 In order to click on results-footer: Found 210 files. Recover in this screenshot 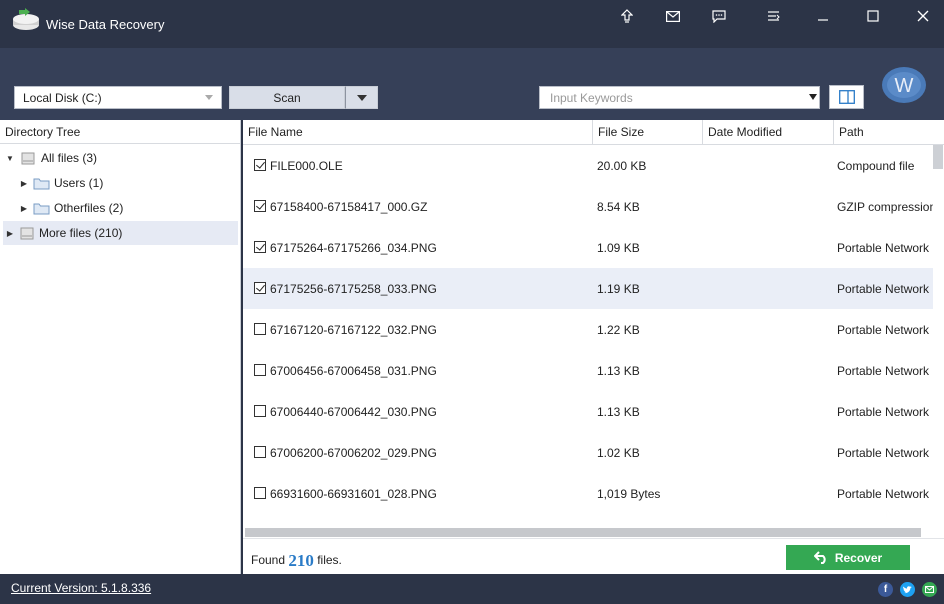, I will do `click(593, 556)`.